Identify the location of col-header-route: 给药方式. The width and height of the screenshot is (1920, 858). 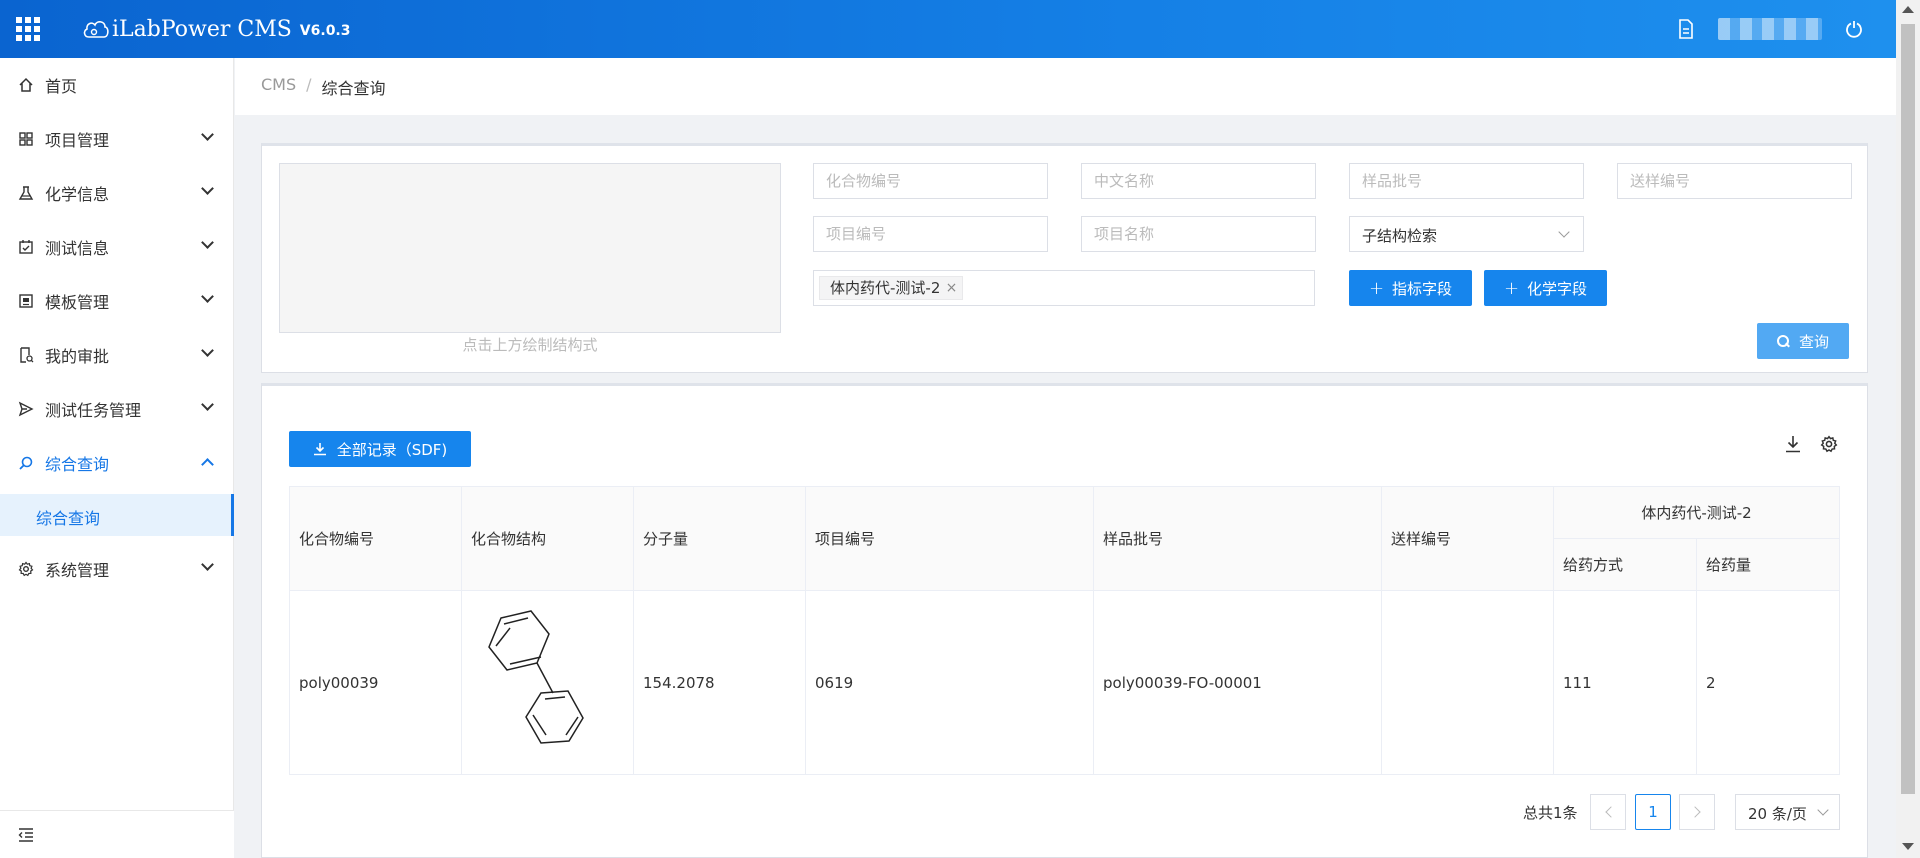
(1625, 564).